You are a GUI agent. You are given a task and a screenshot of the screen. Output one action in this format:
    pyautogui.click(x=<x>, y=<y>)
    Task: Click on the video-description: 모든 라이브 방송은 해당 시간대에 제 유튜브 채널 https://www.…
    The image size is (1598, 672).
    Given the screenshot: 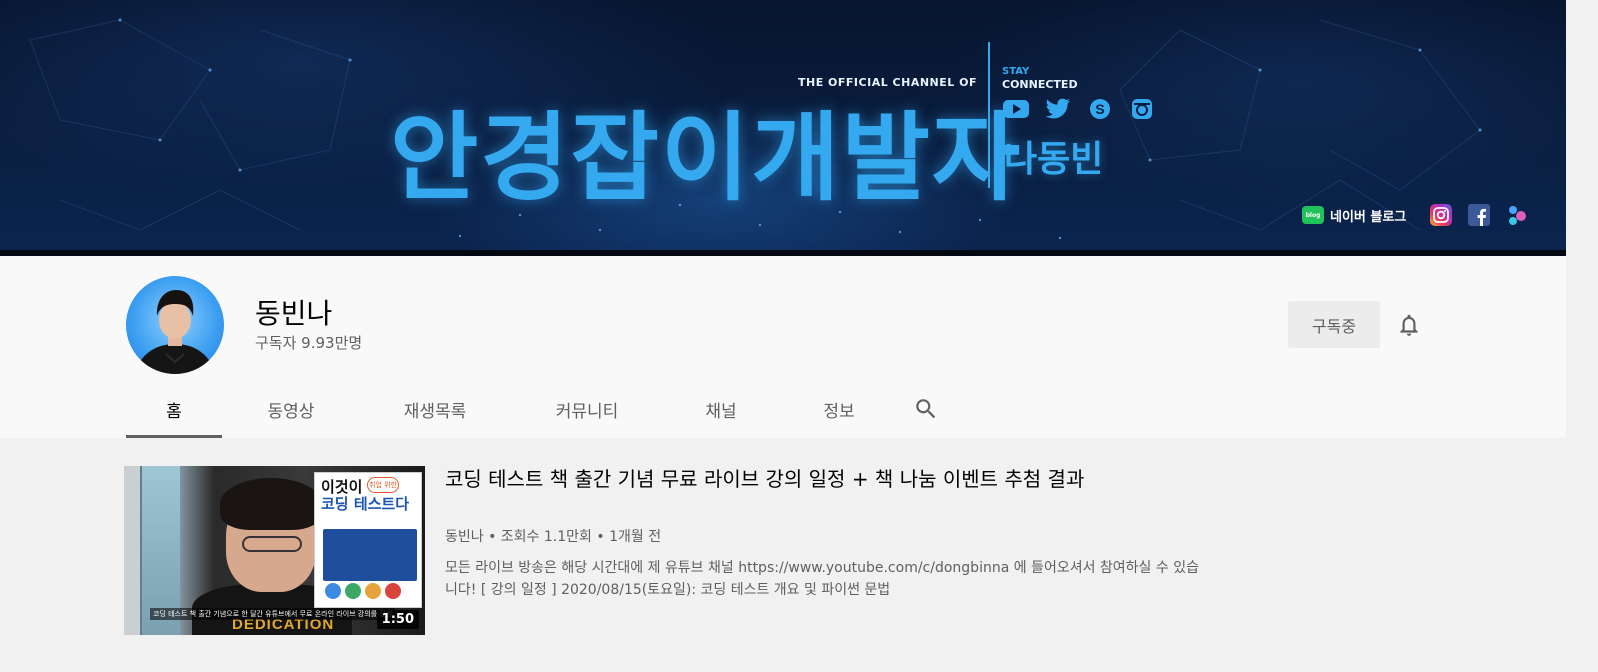 What is the action you would take?
    pyautogui.click(x=822, y=579)
    